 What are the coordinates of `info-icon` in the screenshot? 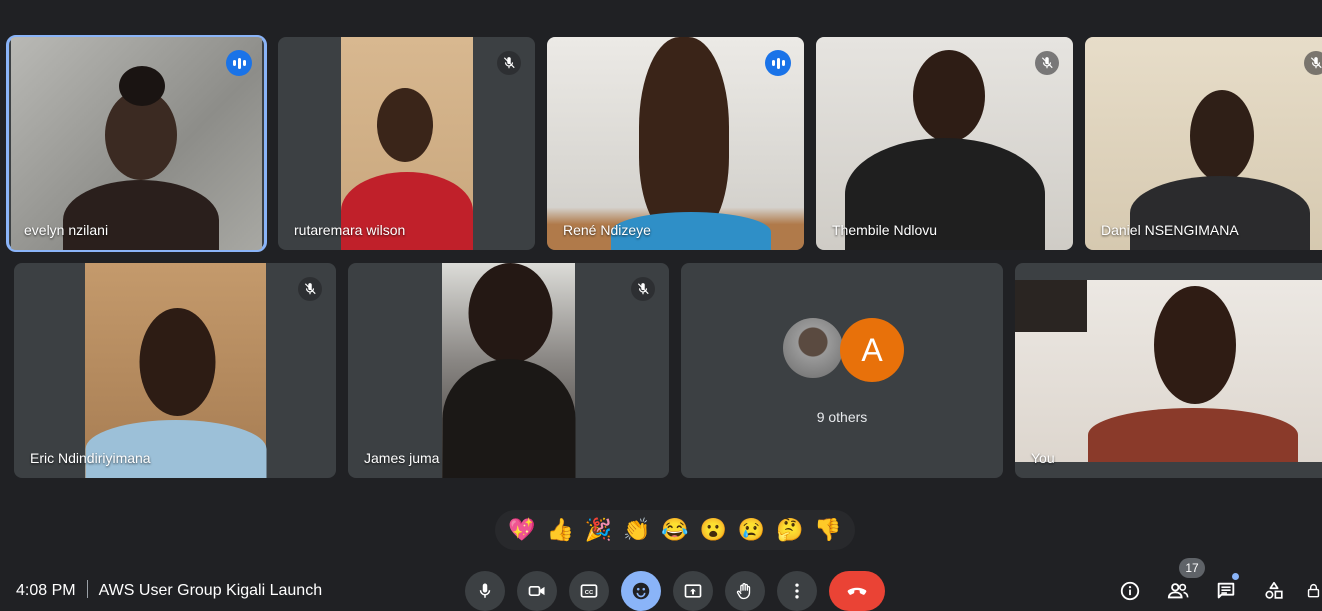 It's located at (1130, 591).